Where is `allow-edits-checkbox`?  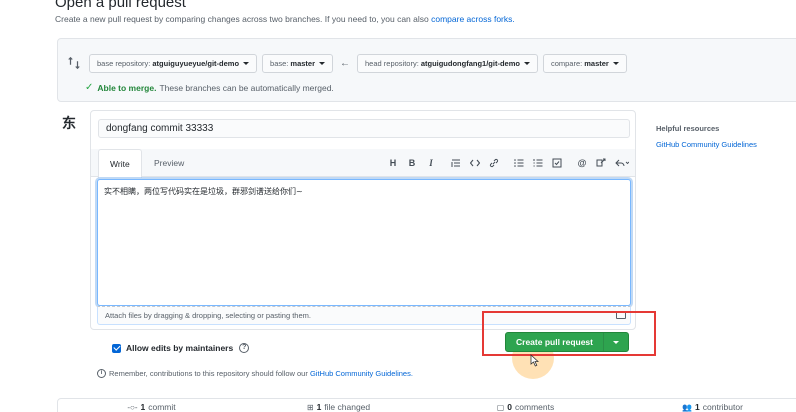 allow-edits-checkbox is located at coordinates (116, 348).